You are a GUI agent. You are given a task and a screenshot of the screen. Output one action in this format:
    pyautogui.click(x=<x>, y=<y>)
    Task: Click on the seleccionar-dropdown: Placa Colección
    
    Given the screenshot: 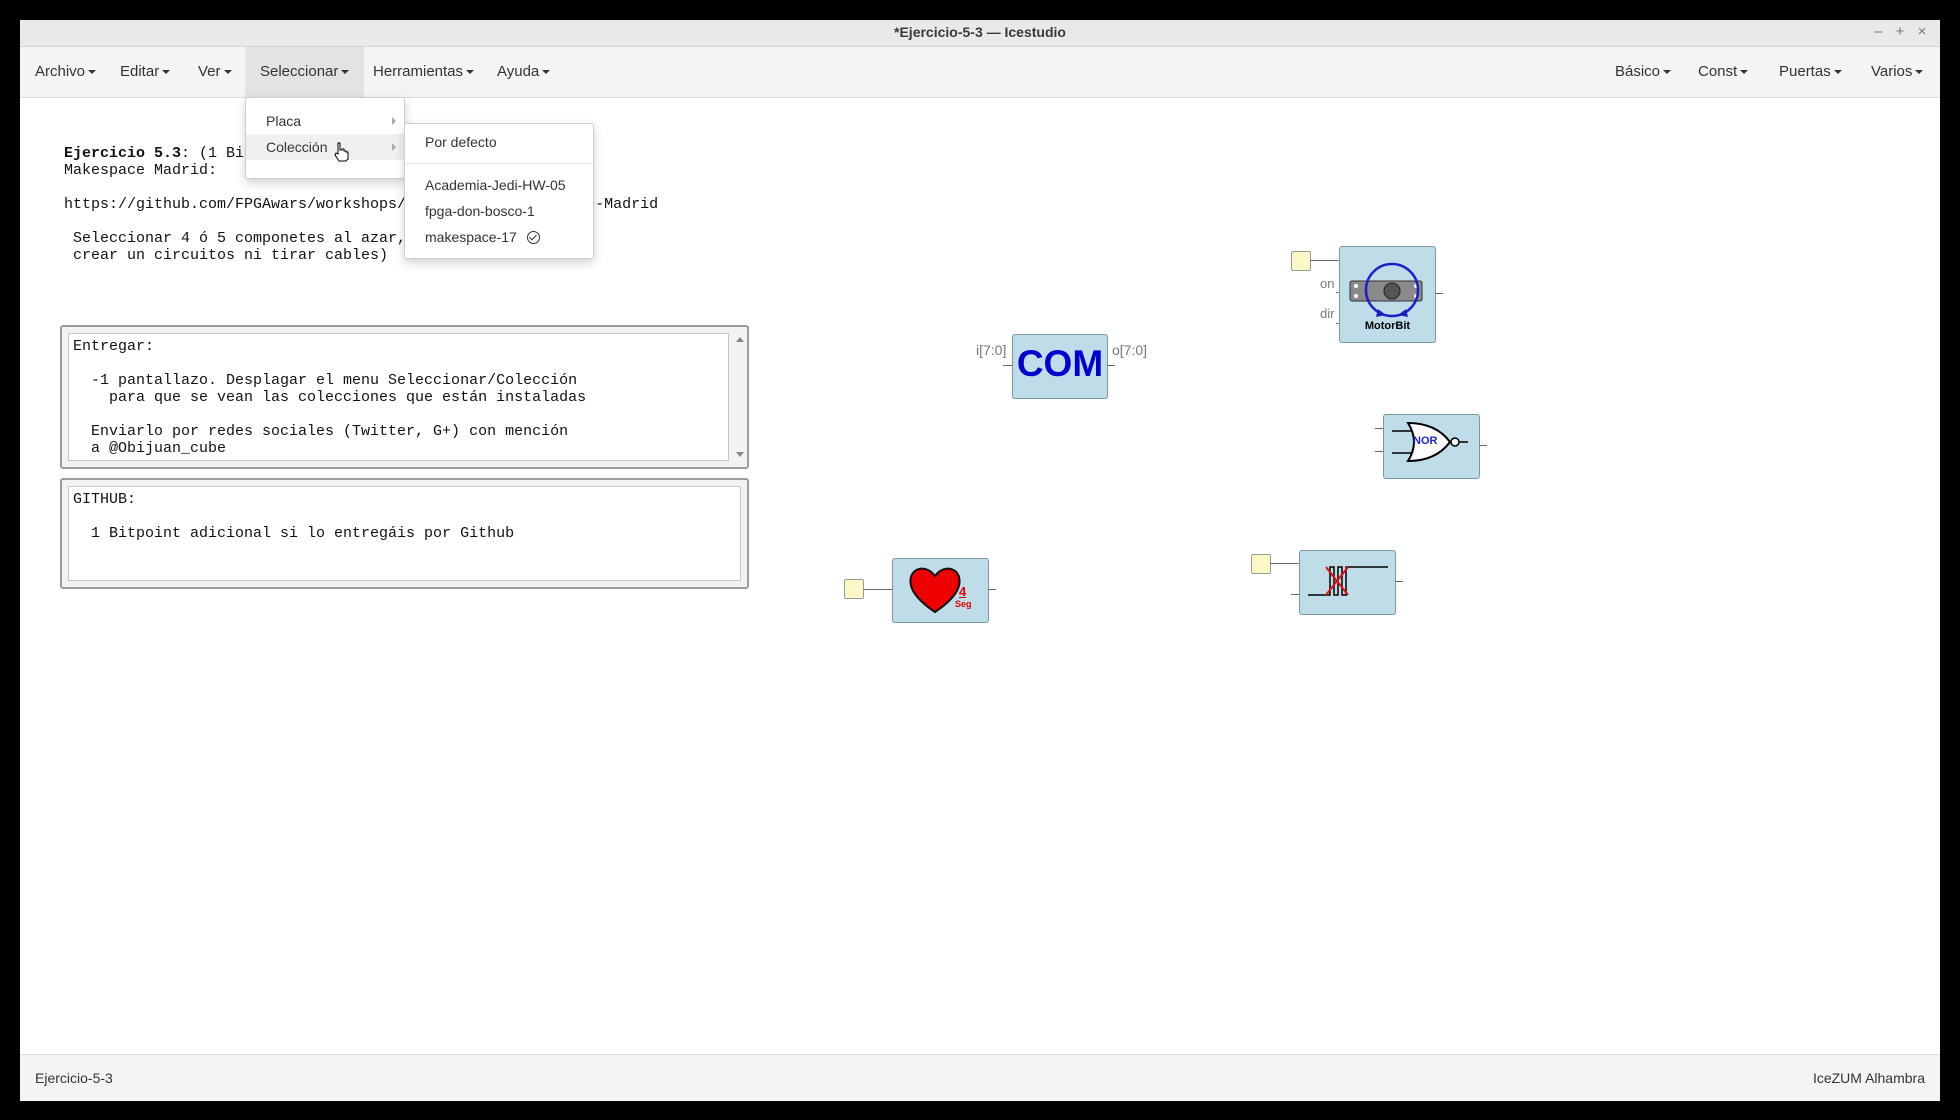 What is the action you would take?
    pyautogui.click(x=325, y=138)
    